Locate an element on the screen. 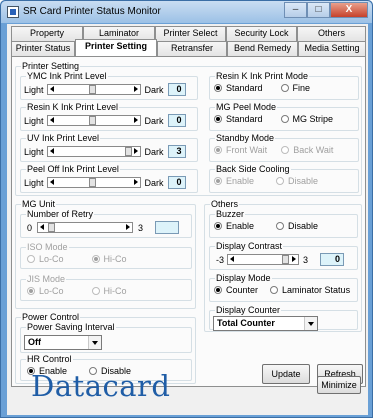 Image resolution: width=373 pixels, height=418 pixels. tab-printer-select: Printer Select is located at coordinates (190, 33).